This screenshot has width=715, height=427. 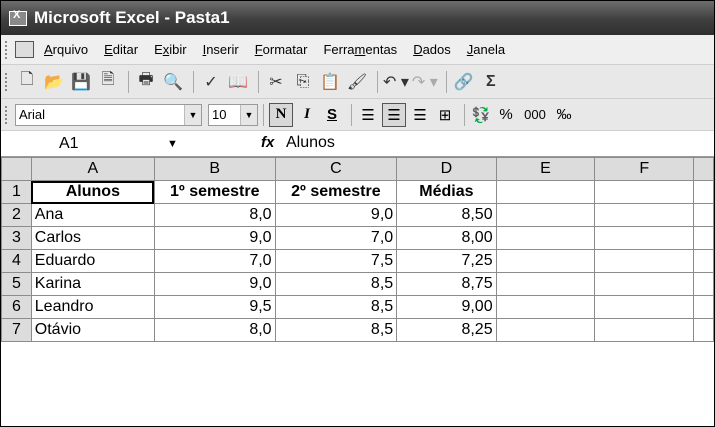 What do you see at coordinates (644, 192) in the screenshot?
I see `cell-f1` at bounding box center [644, 192].